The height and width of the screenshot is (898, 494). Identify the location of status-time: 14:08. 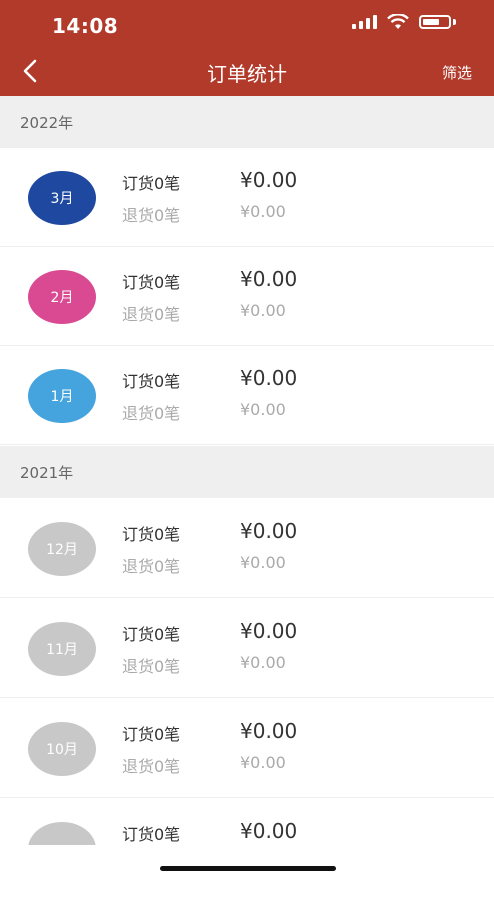
(85, 26).